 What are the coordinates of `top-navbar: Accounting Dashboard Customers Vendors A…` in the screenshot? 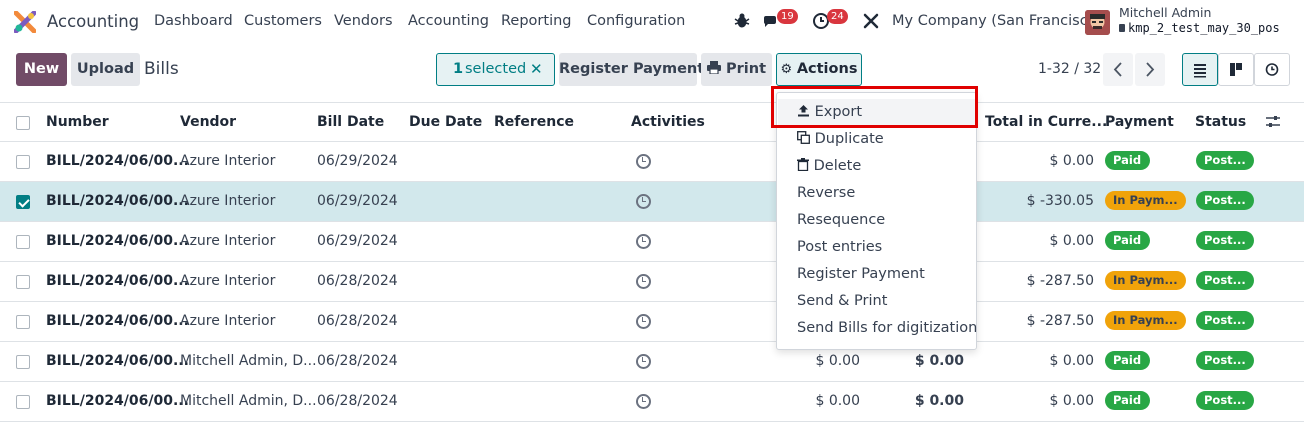 It's located at (652, 22).